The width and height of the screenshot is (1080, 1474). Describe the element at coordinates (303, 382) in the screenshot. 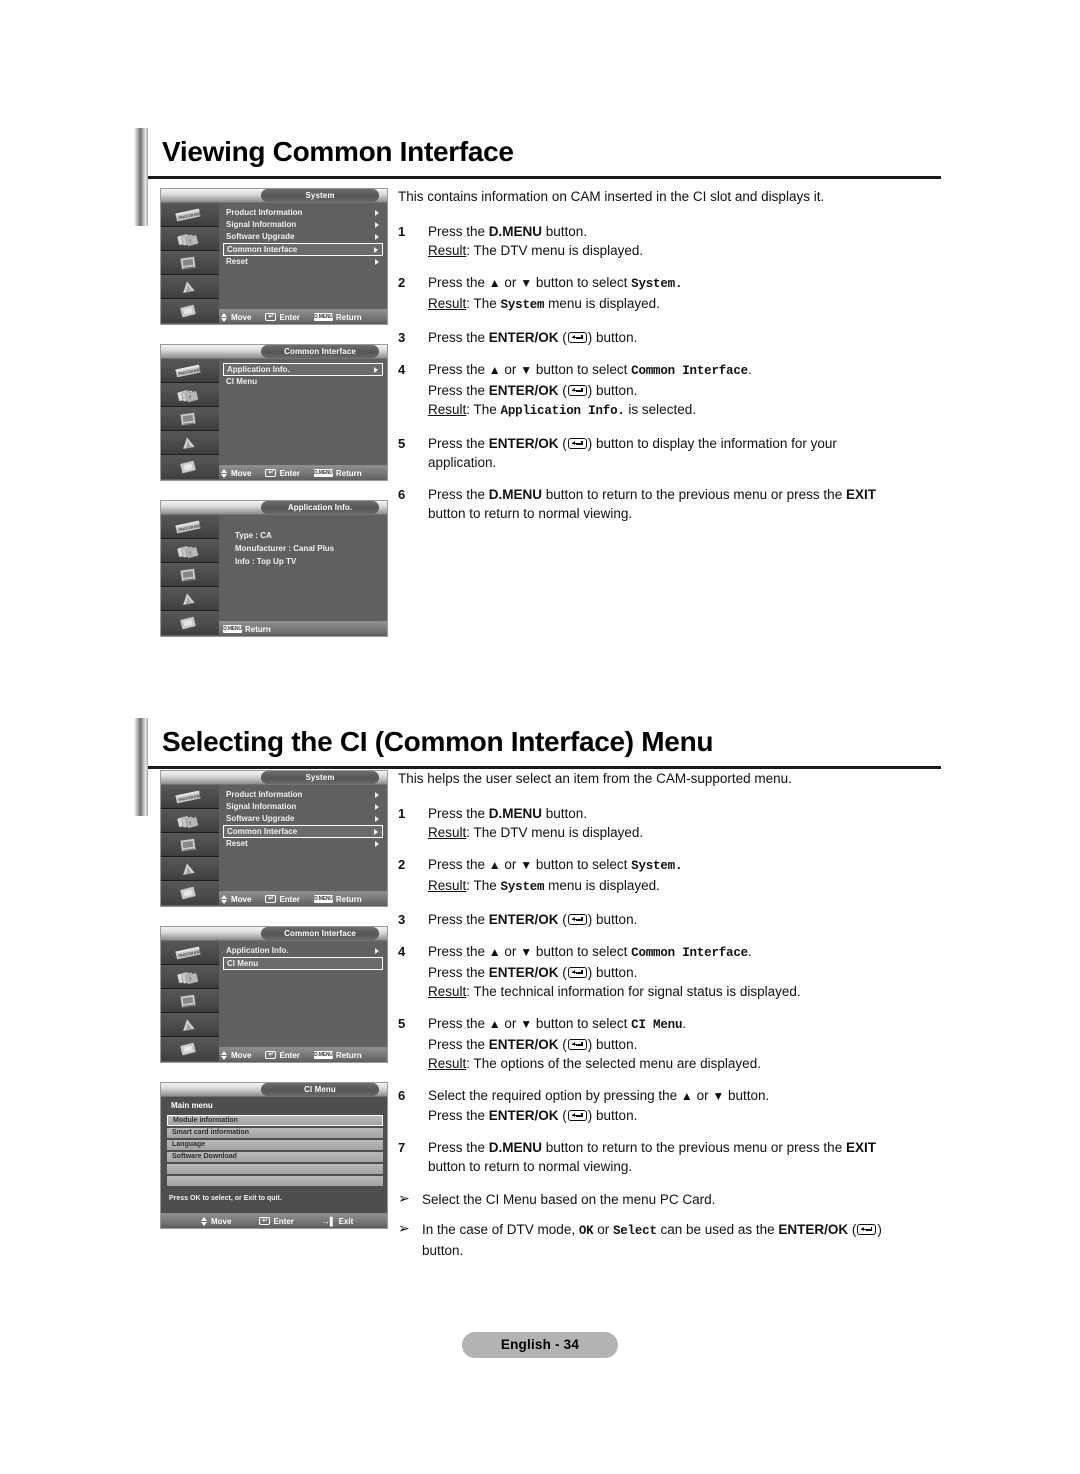

I see `menu-item: CI Menu` at that location.